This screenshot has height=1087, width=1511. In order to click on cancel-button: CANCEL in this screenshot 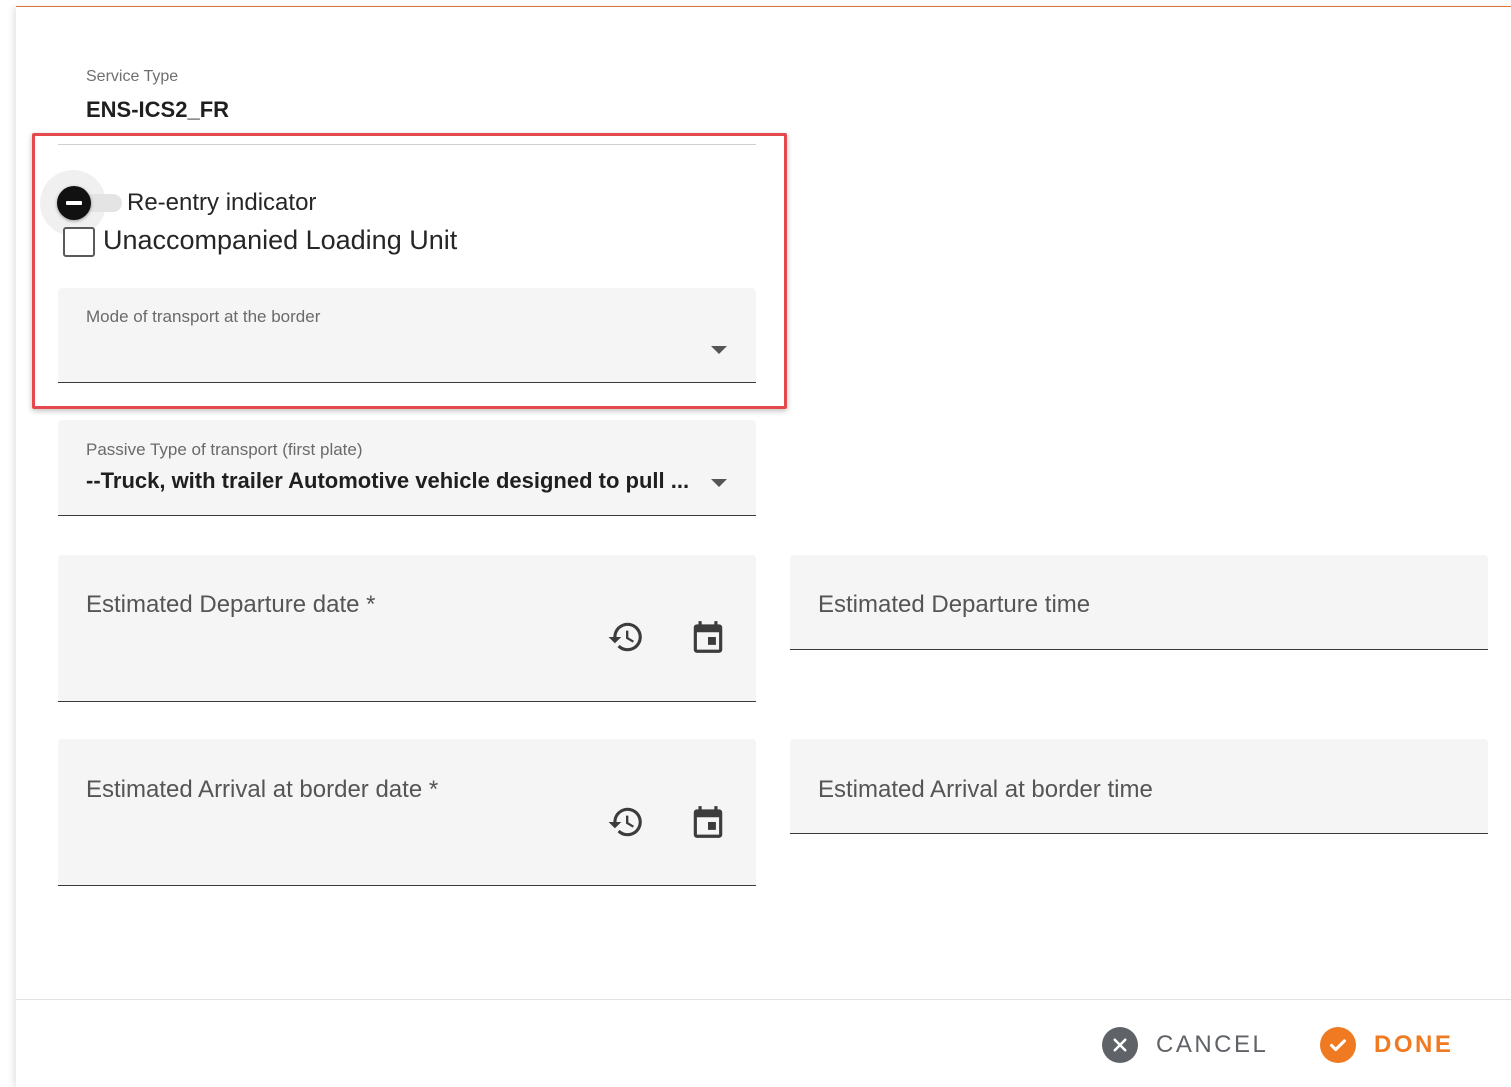, I will do `click(1185, 1045)`.